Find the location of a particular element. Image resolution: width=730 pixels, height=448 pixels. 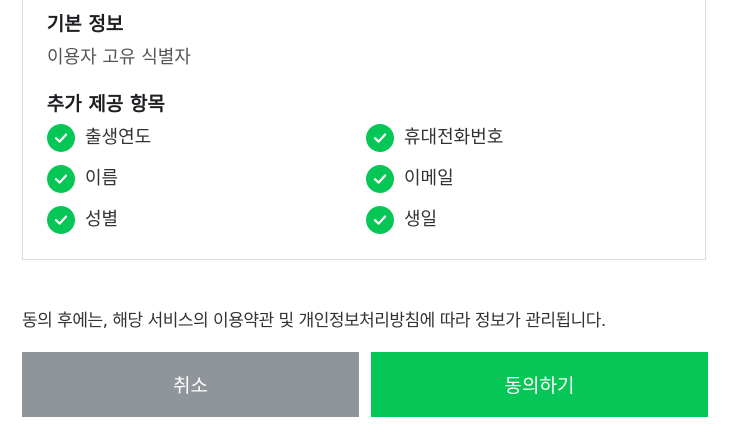

extra-item-birth-year: 출생연도 is located at coordinates (99, 138).